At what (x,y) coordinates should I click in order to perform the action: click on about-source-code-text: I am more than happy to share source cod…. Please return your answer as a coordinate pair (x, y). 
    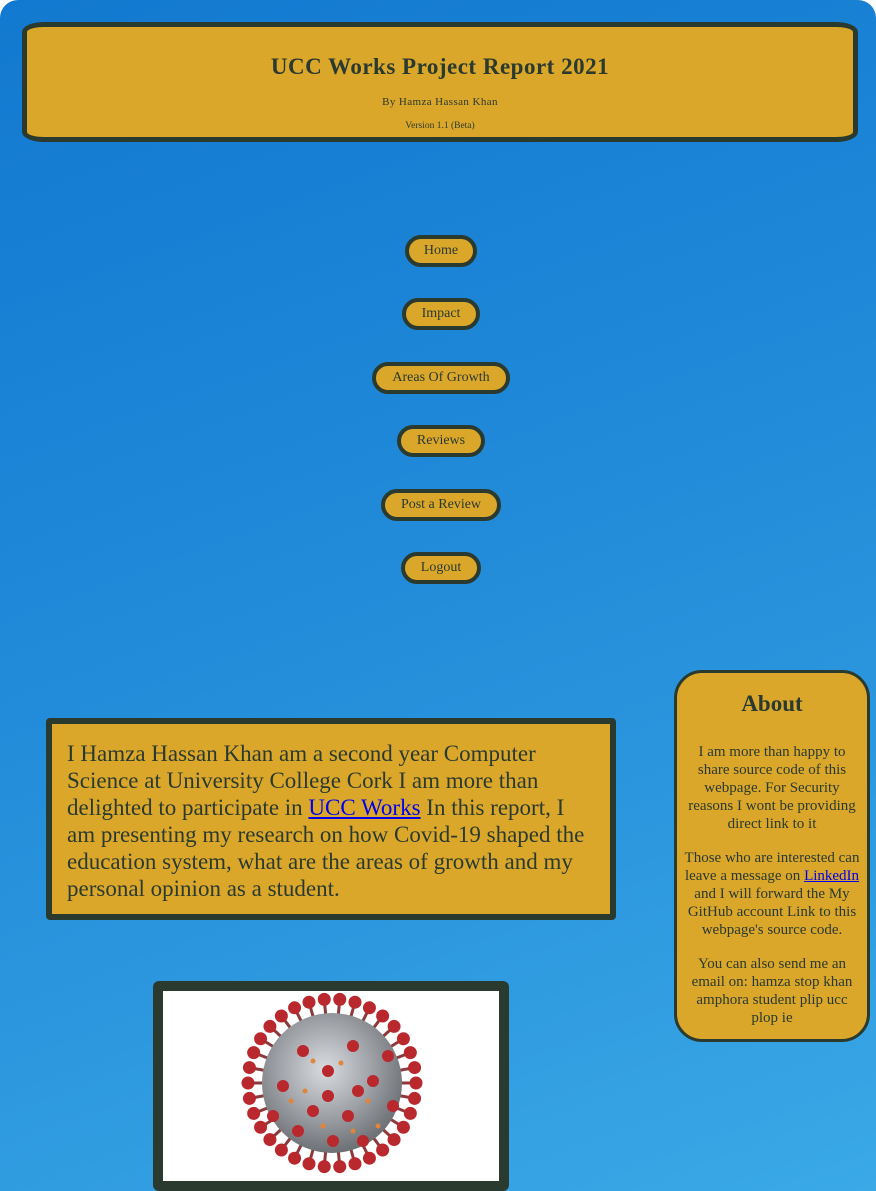
    Looking at the image, I should click on (772, 788).